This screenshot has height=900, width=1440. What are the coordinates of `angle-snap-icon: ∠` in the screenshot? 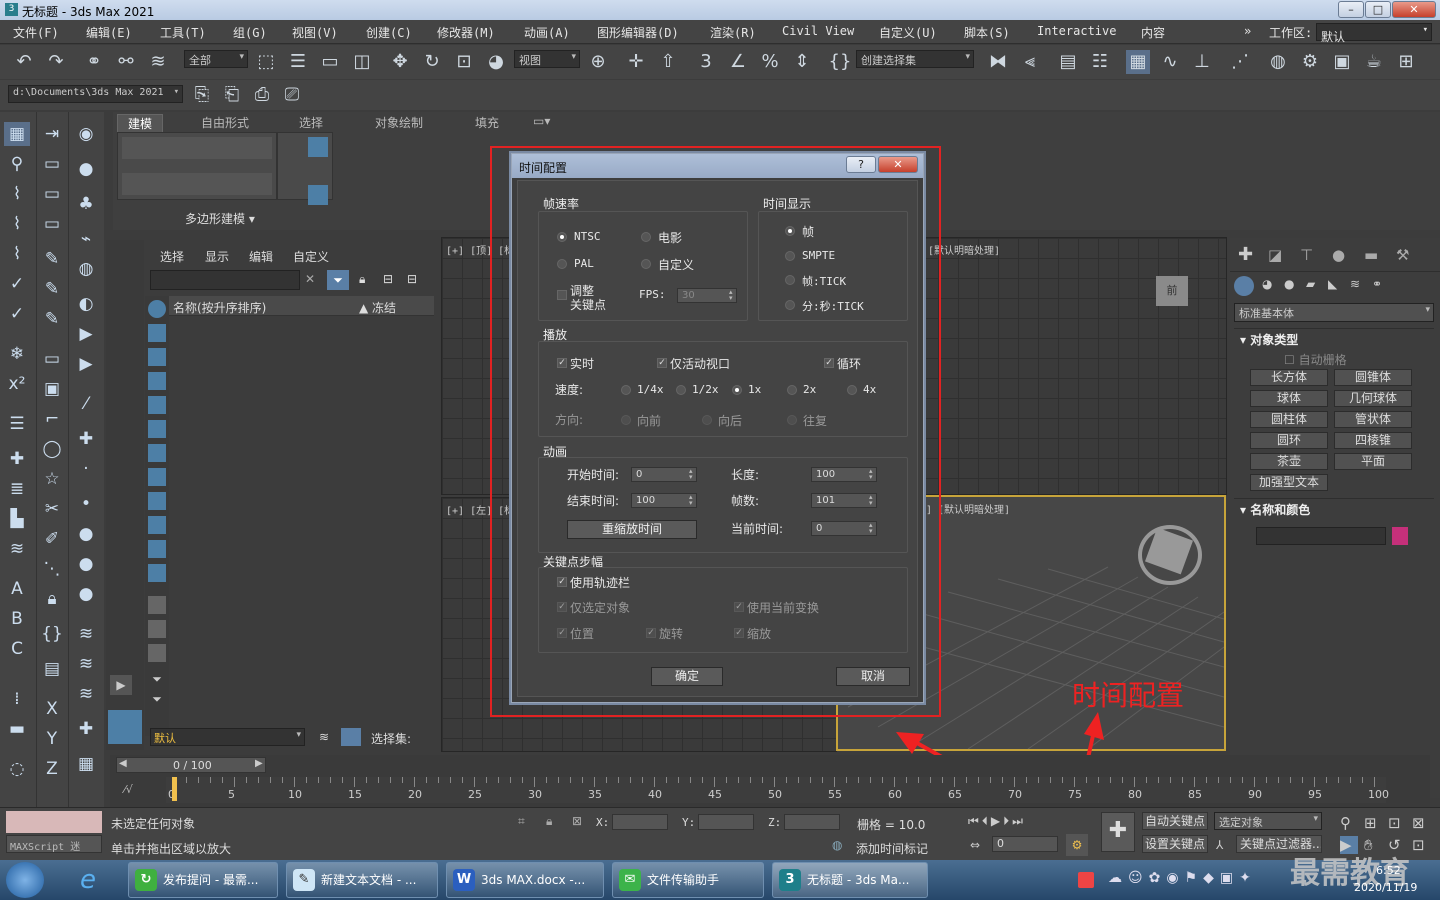 It's located at (738, 62).